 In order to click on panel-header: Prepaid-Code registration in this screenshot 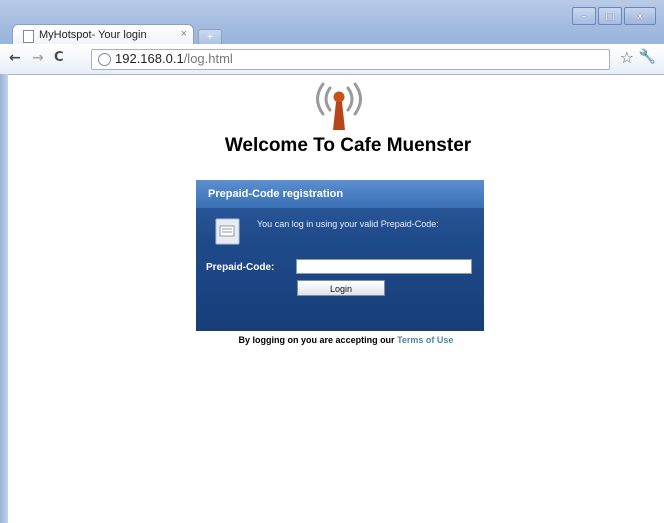, I will do `click(340, 194)`.